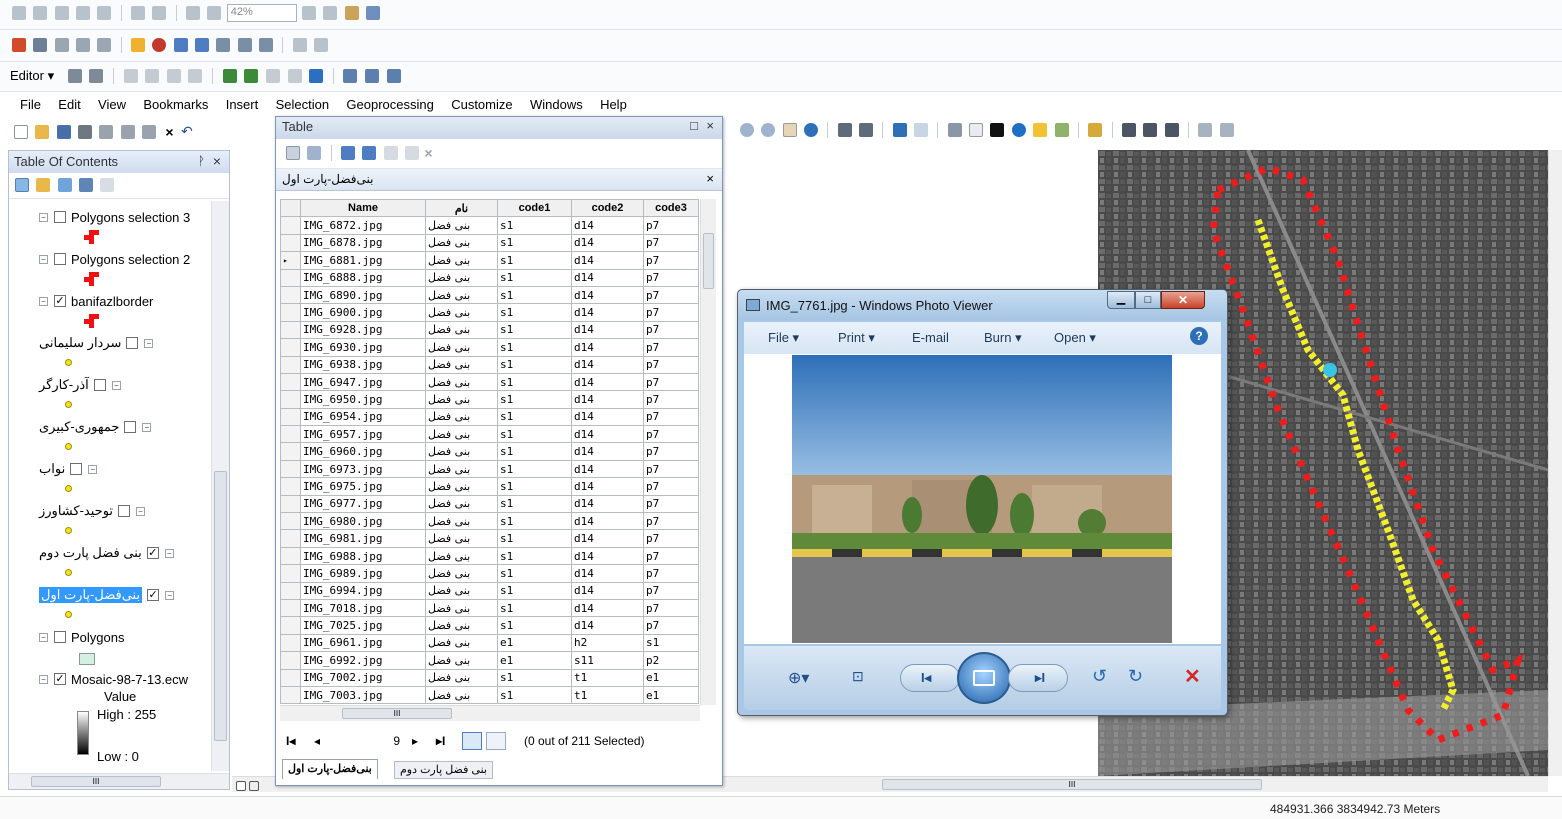  What do you see at coordinates (201, 161) in the screenshot?
I see `pin-icon: ᚹ` at bounding box center [201, 161].